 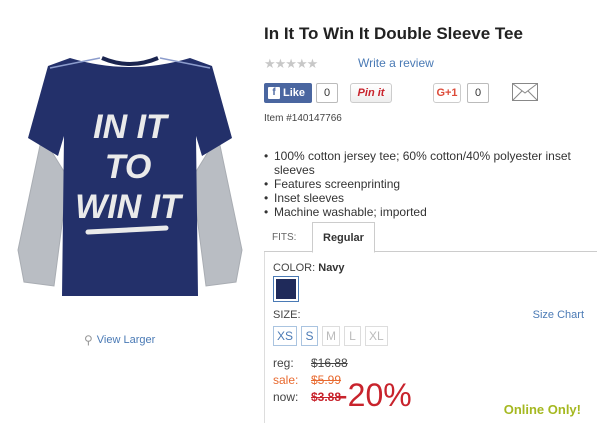 I want to click on feature-item: Machine washable; imported, so click(x=424, y=212).